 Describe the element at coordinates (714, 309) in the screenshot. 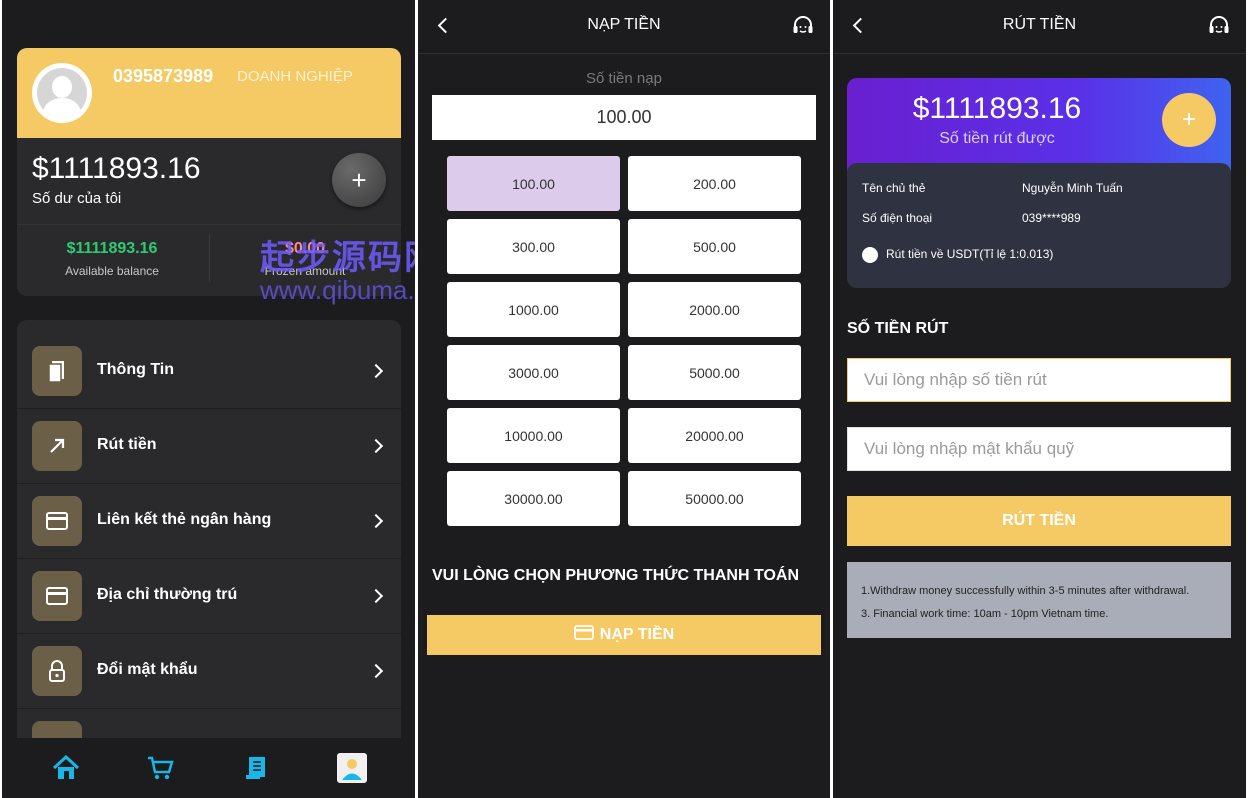

I see `amount-option-button: 2000.00` at that location.